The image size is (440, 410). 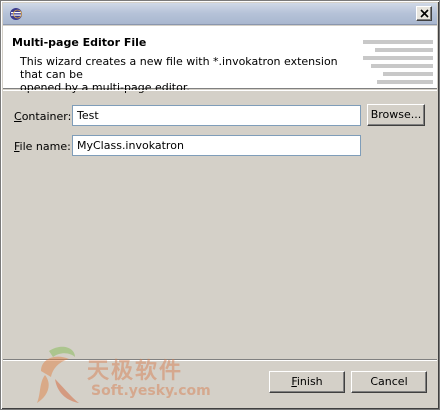 What do you see at coordinates (307, 382) in the screenshot?
I see `finish-button: Finish` at bounding box center [307, 382].